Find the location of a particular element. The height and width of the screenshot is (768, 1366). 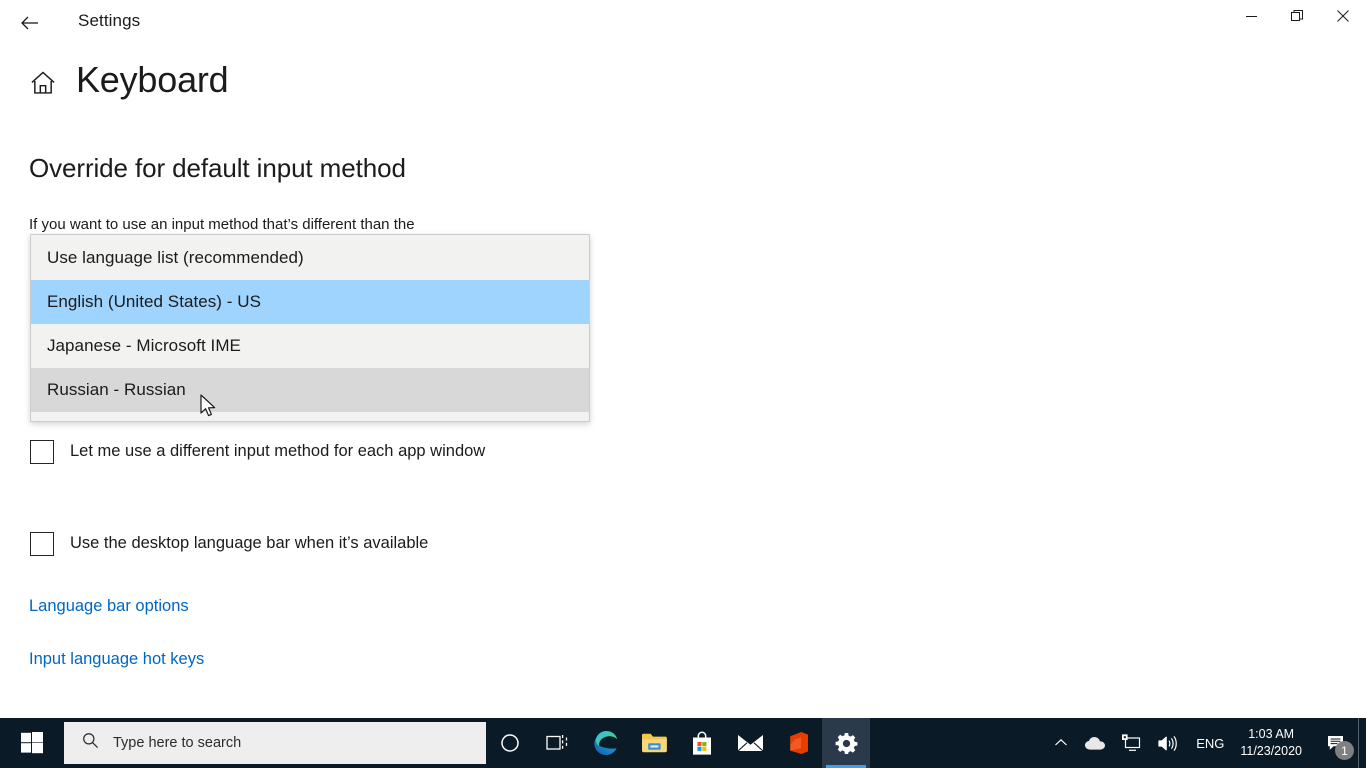

start-button is located at coordinates (32, 743).